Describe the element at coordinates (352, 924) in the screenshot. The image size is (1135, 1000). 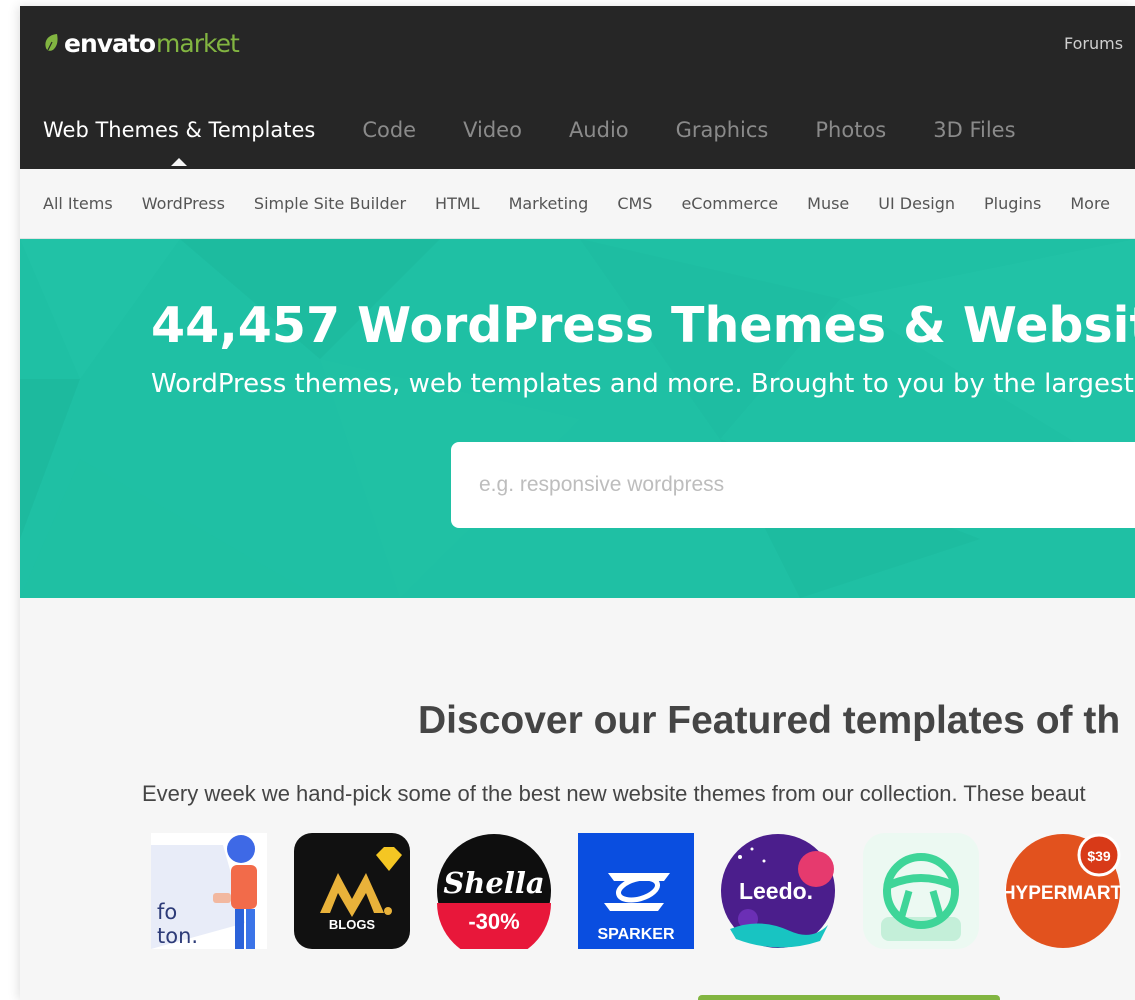
I see `blogs-text: BLOGS` at that location.